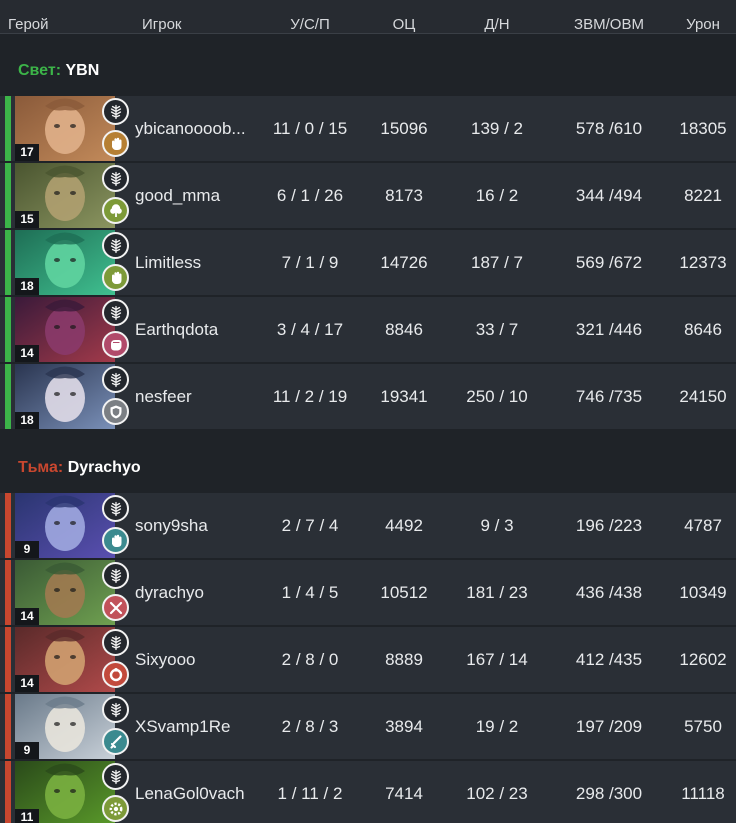 The image size is (736, 823). What do you see at coordinates (703, 128) in the screenshot?
I see `damage-value: 18305` at bounding box center [703, 128].